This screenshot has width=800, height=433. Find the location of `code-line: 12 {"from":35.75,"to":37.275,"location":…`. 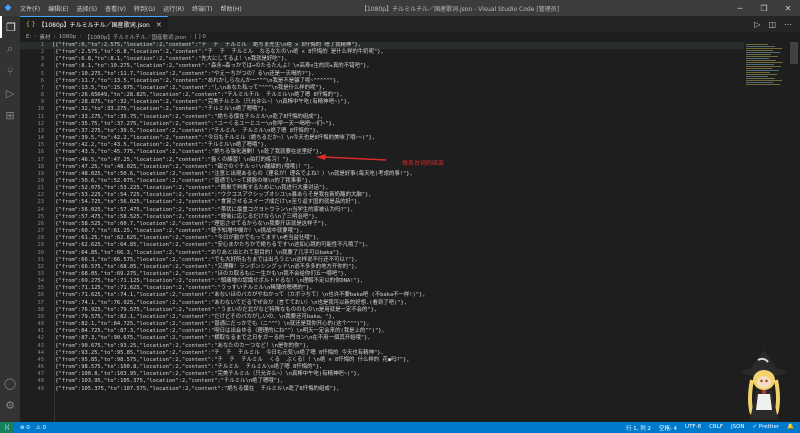

code-line: 12 {"from":35.75,"to":37.275,"location":… is located at coordinates (382, 124).